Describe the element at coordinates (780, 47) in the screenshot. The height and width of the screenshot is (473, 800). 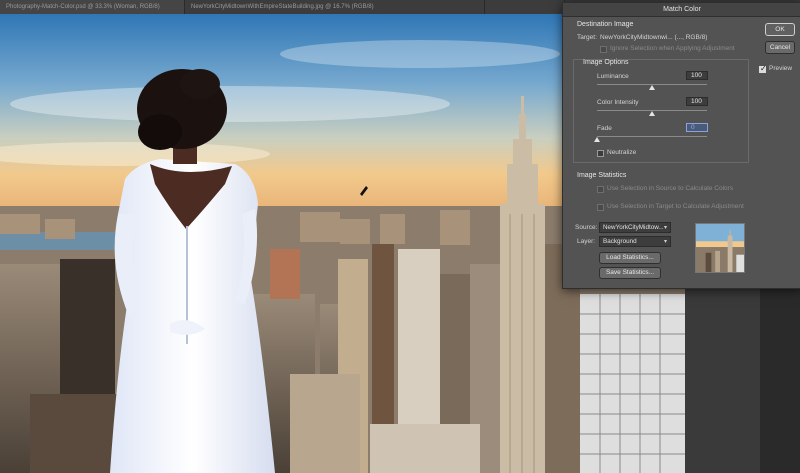
I see `cancel-button: Cancel` at that location.